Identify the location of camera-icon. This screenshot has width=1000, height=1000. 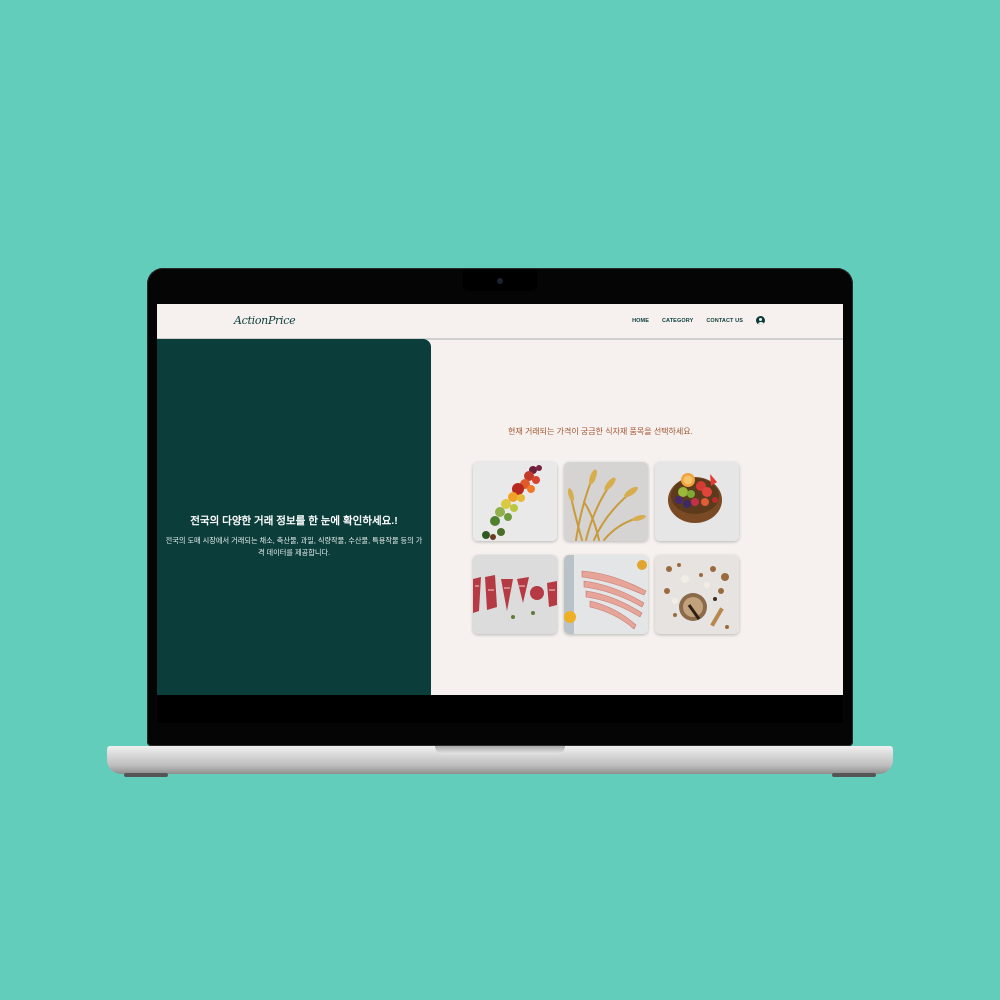
(500, 281).